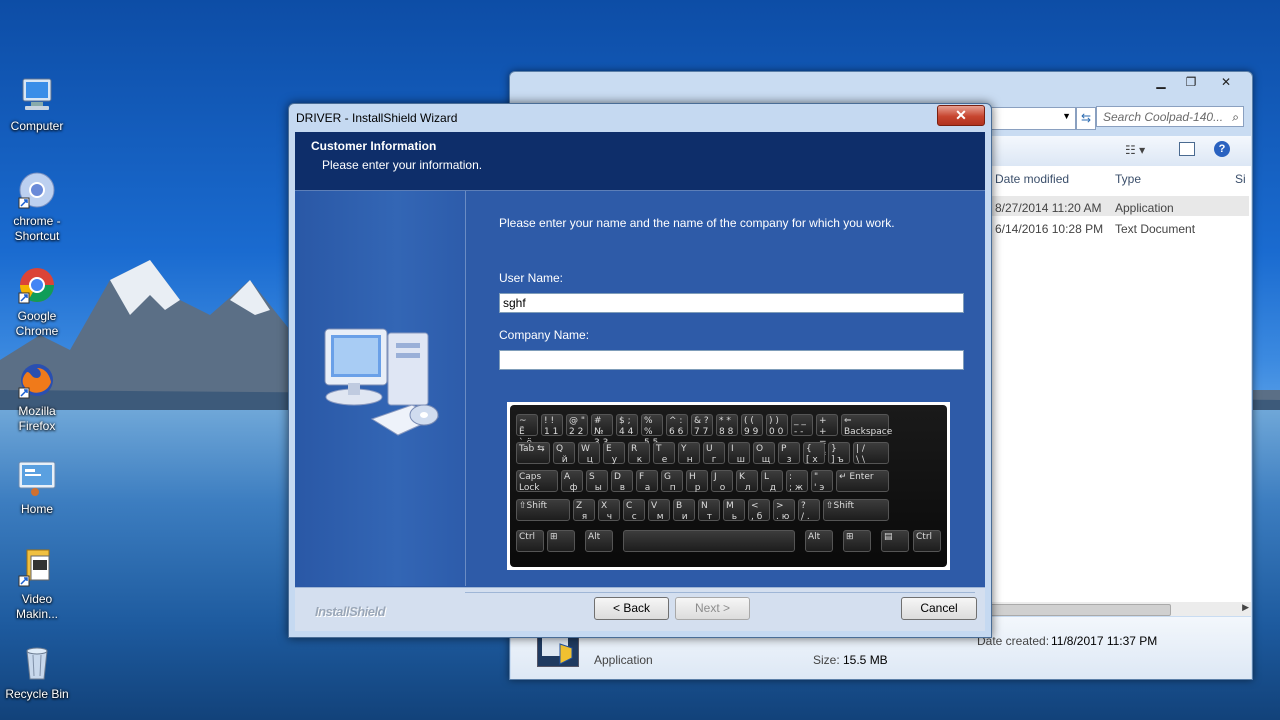 The image size is (1280, 720). Describe the element at coordinates (1222, 149) in the screenshot. I see `help-icon: ?` at that location.